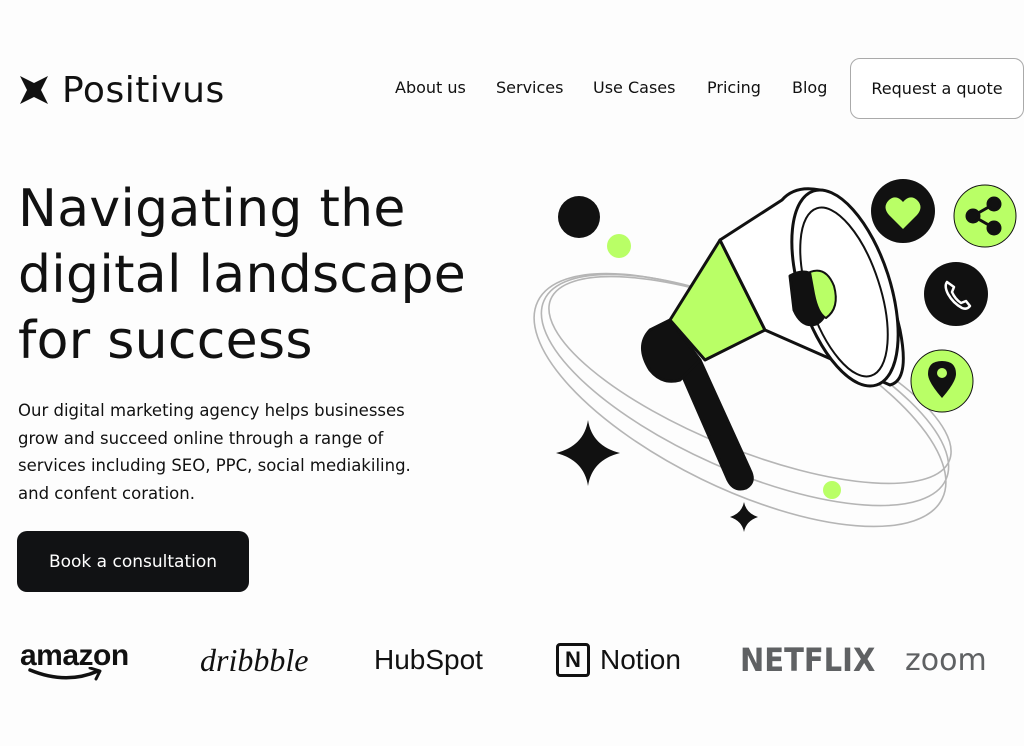 The height and width of the screenshot is (746, 1024). Describe the element at coordinates (65, 674) in the screenshot. I see `amazon-smile-icon` at that location.